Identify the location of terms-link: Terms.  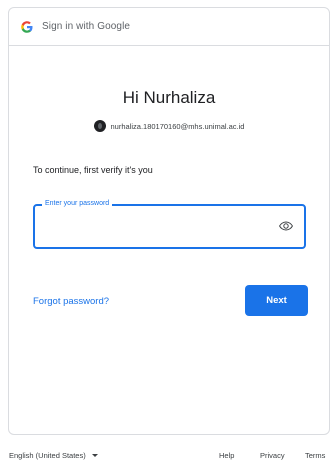
(315, 455).